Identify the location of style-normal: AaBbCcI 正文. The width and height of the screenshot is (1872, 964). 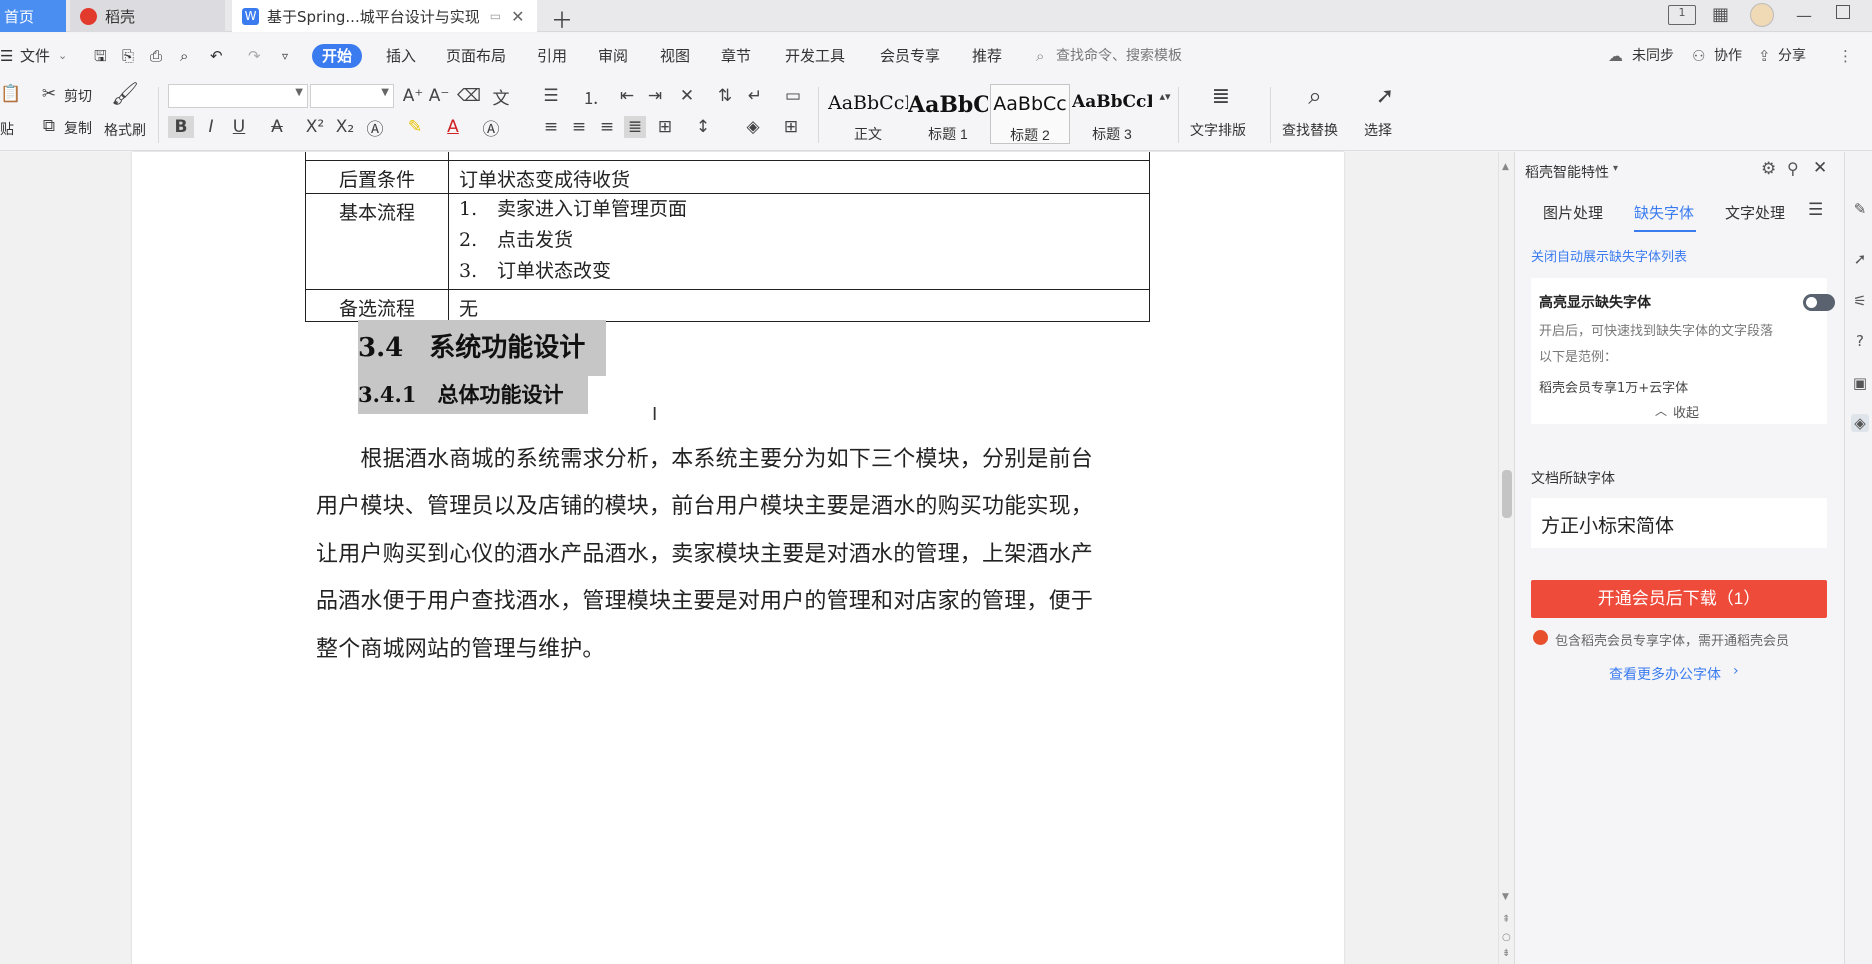
(868, 114).